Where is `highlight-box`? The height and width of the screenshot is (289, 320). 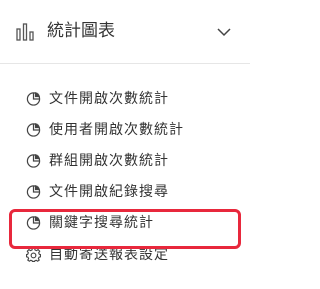
highlight-box is located at coordinates (125, 229).